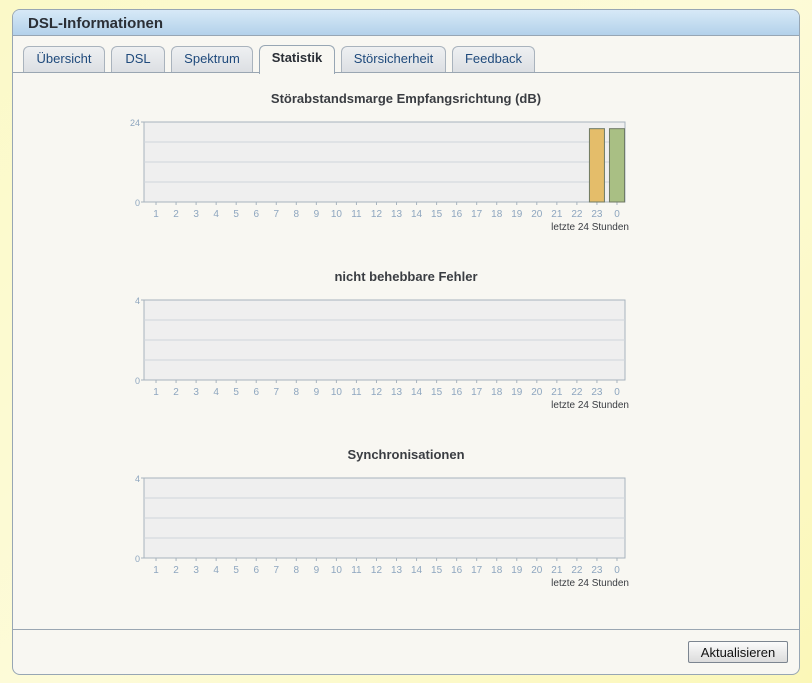  What do you see at coordinates (406, 98) in the screenshot?
I see `chart-title-snr: Störabstandsmarge Empfangsrichtung (dB)` at bounding box center [406, 98].